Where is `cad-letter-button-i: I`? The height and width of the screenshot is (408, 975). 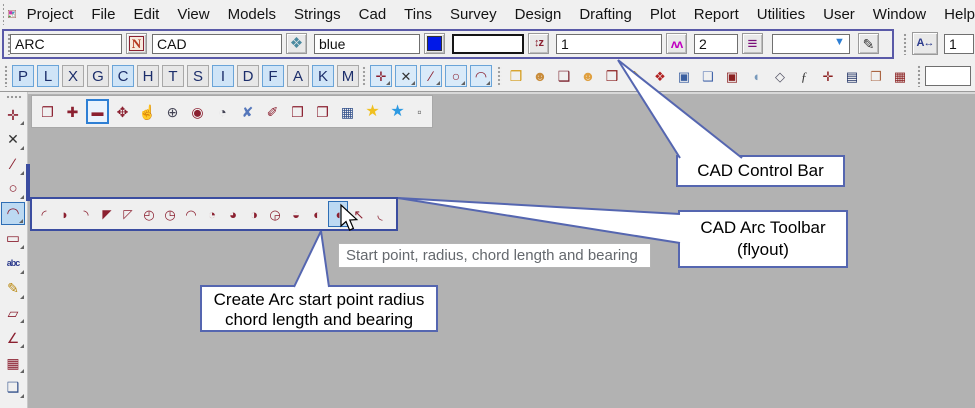 cad-letter-button-i: I is located at coordinates (223, 76).